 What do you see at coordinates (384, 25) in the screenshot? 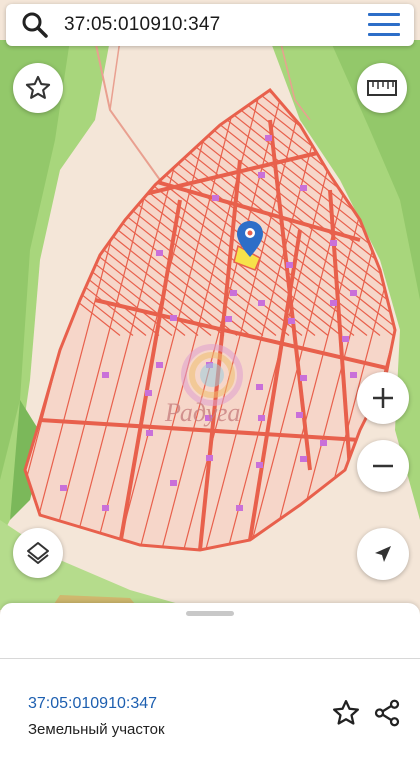
I see `menu-icon` at bounding box center [384, 25].